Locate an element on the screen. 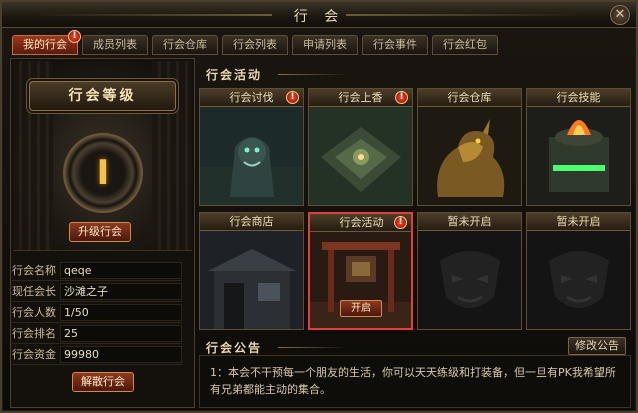 Image resolution: width=638 pixels, height=413 pixels. tab-application-list: 申请列表 is located at coordinates (325, 45).